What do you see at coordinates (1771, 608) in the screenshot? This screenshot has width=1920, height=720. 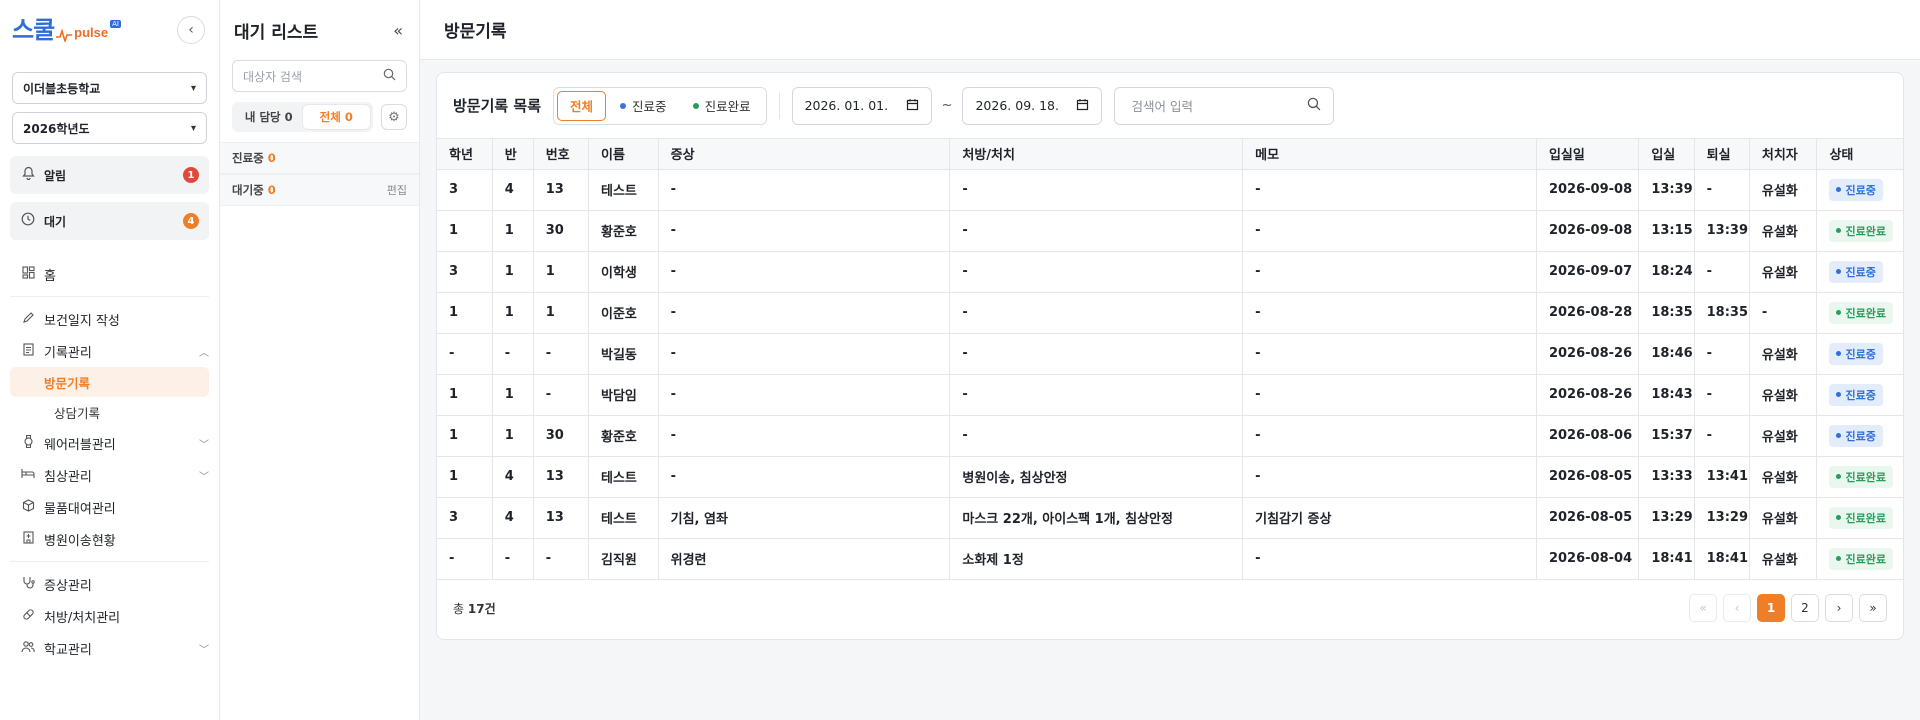 I see `page-1-button: 1` at bounding box center [1771, 608].